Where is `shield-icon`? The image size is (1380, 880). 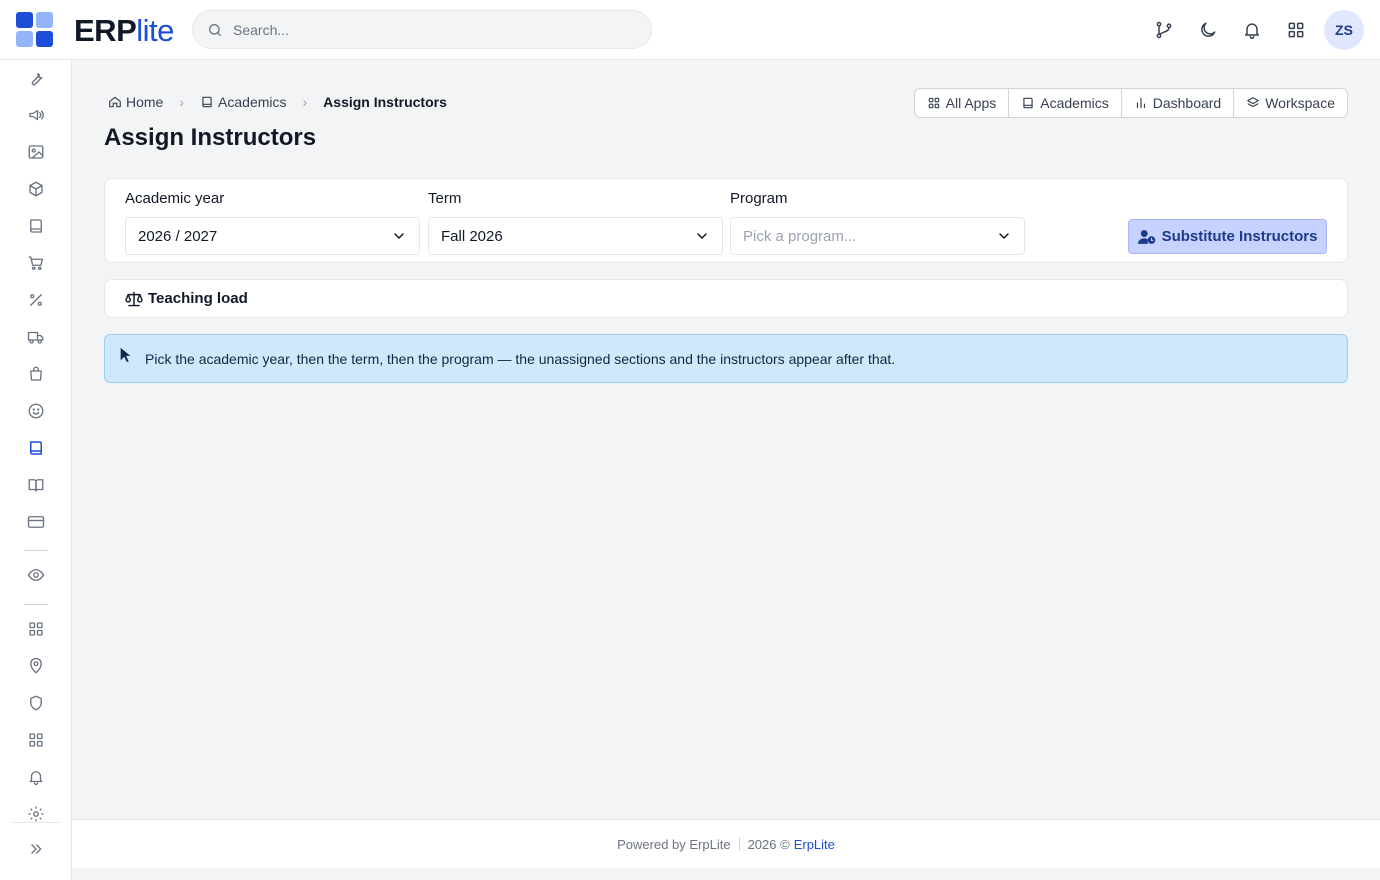
shield-icon is located at coordinates (36, 703).